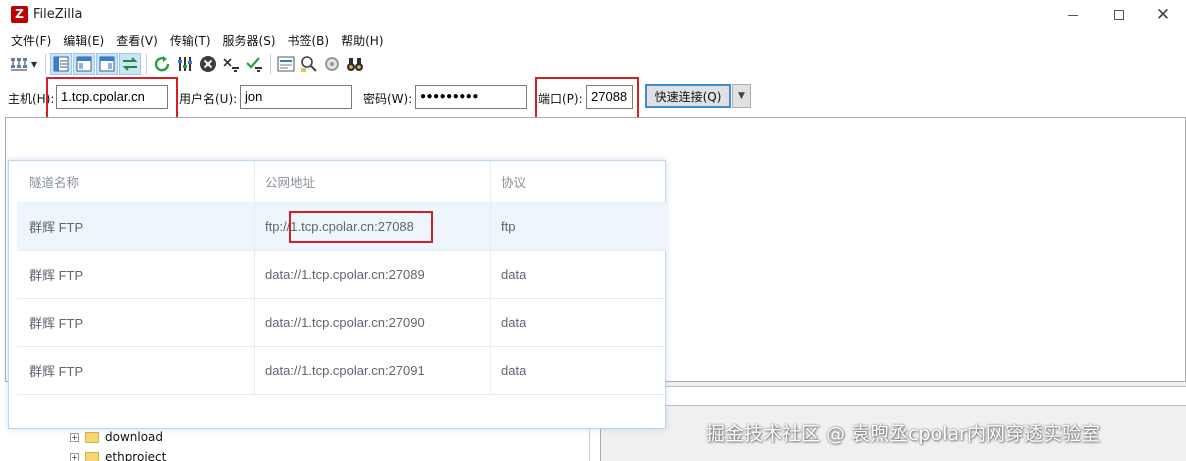 The height and width of the screenshot is (461, 1186). Describe the element at coordinates (373, 322) in the screenshot. I see `public-address-cell: data://1.tcp.cpolar.cn:27090` at that location.